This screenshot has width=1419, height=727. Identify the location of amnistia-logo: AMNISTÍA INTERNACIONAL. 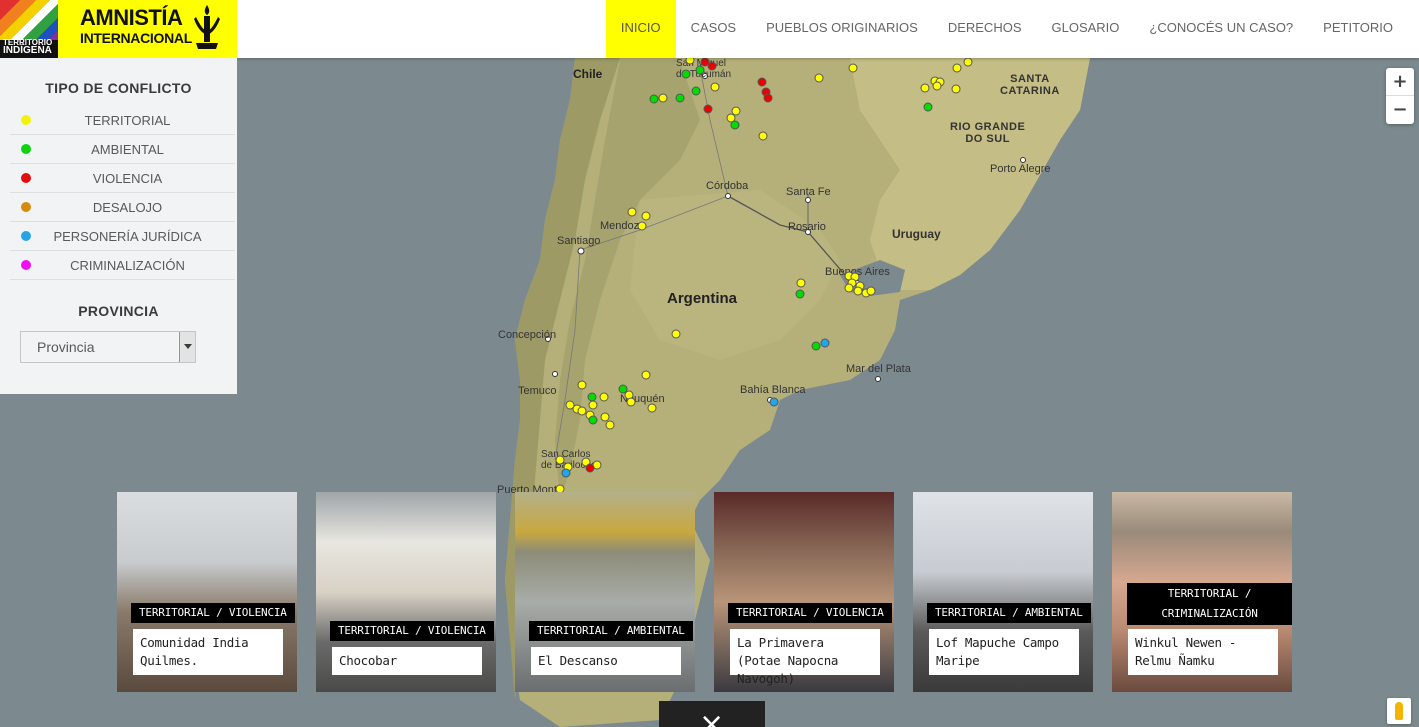
(147, 29).